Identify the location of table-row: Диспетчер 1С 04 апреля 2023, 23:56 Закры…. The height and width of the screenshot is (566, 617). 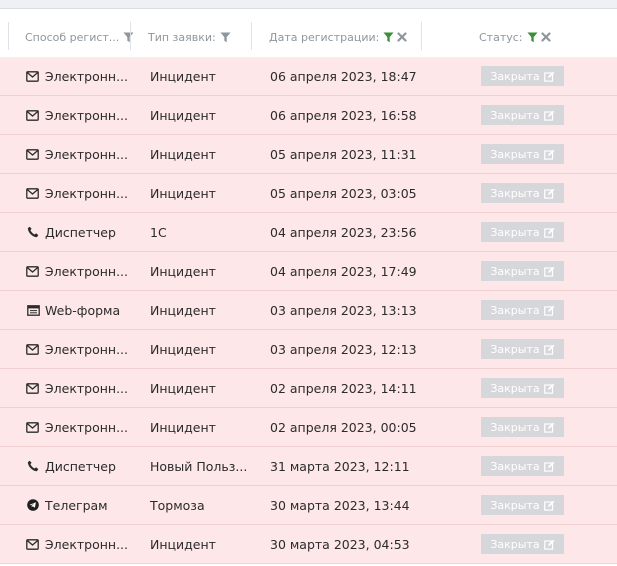
(308, 232).